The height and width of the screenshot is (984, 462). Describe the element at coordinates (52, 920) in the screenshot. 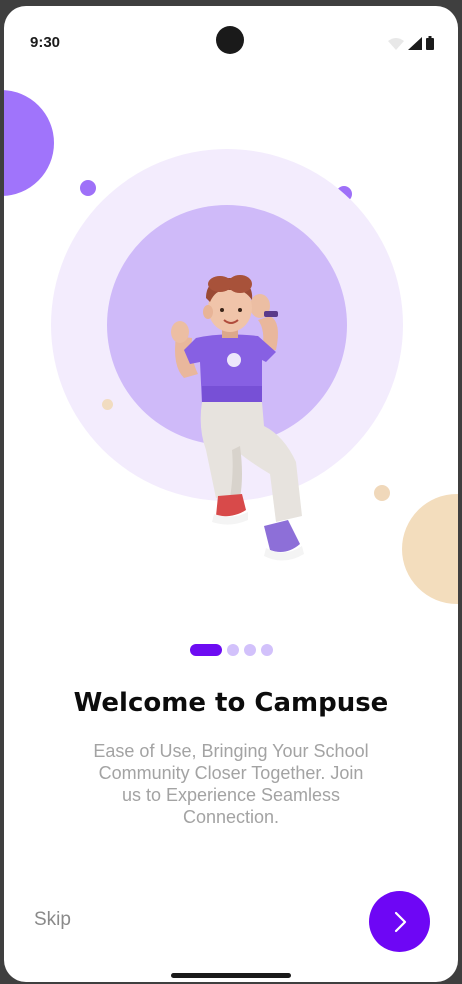

I see `skip-button: Skip` at that location.